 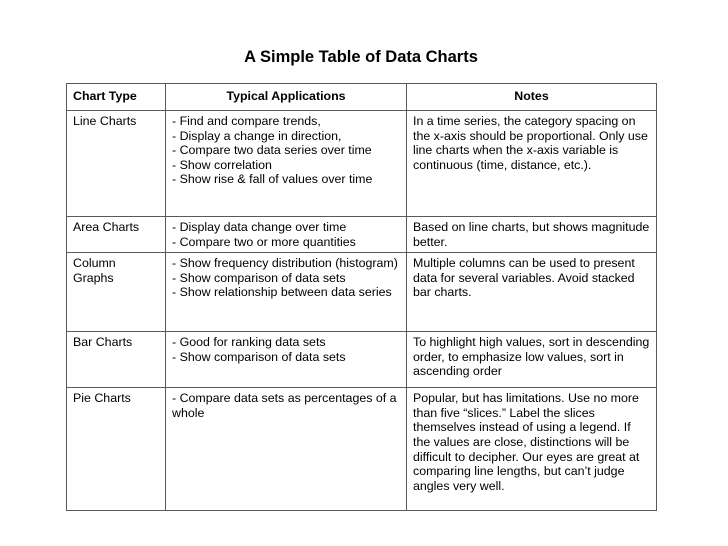 I want to click on application-item: - Compare two data series over time, so click(x=272, y=150).